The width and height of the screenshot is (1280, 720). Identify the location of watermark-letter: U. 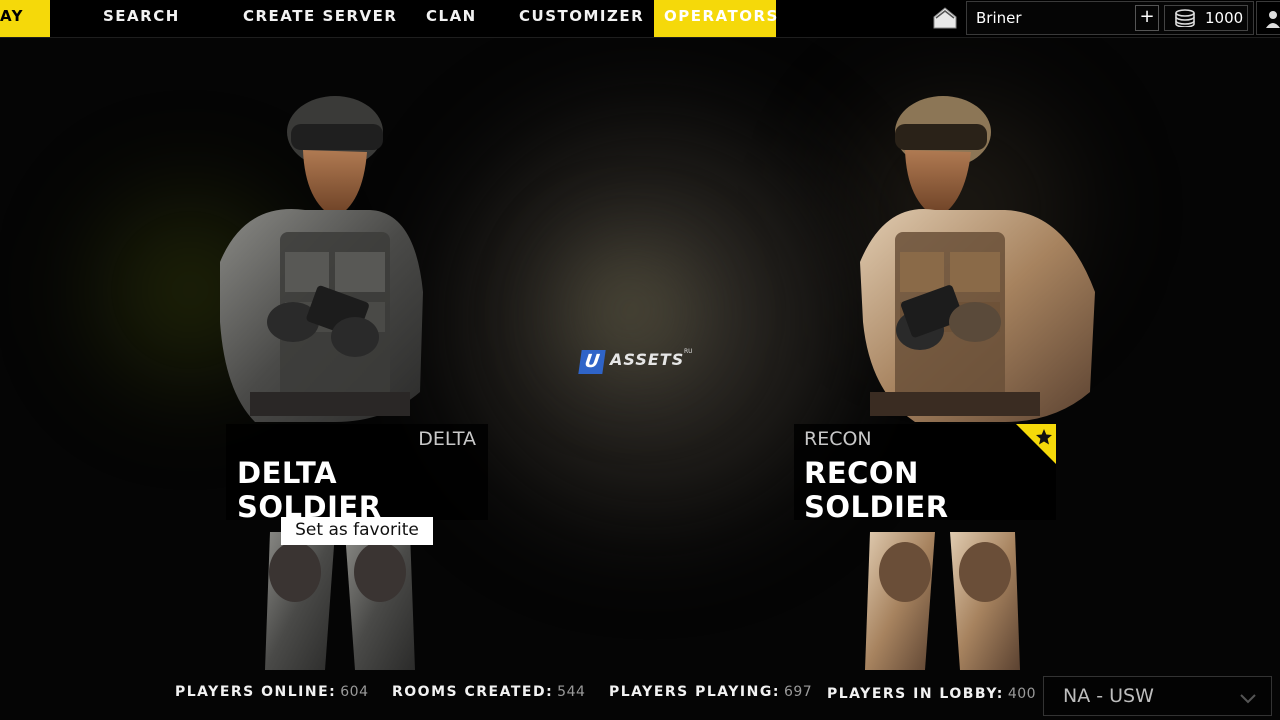
(592, 362).